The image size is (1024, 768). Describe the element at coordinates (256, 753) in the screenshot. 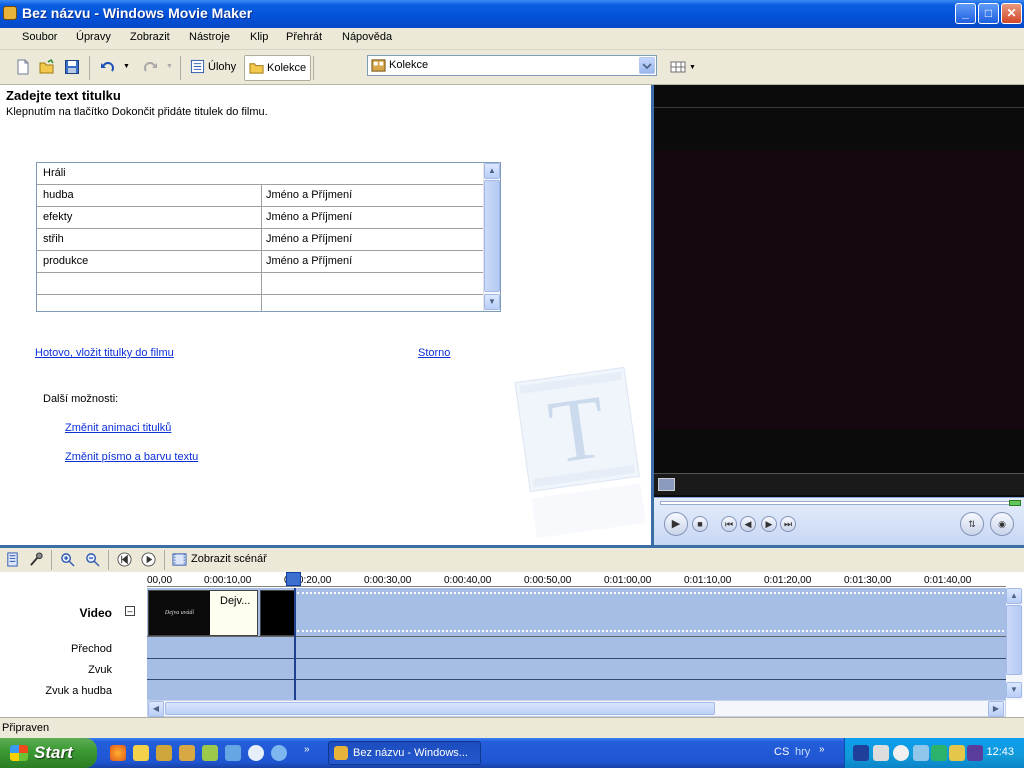

I see `chat-bubble-icon` at that location.